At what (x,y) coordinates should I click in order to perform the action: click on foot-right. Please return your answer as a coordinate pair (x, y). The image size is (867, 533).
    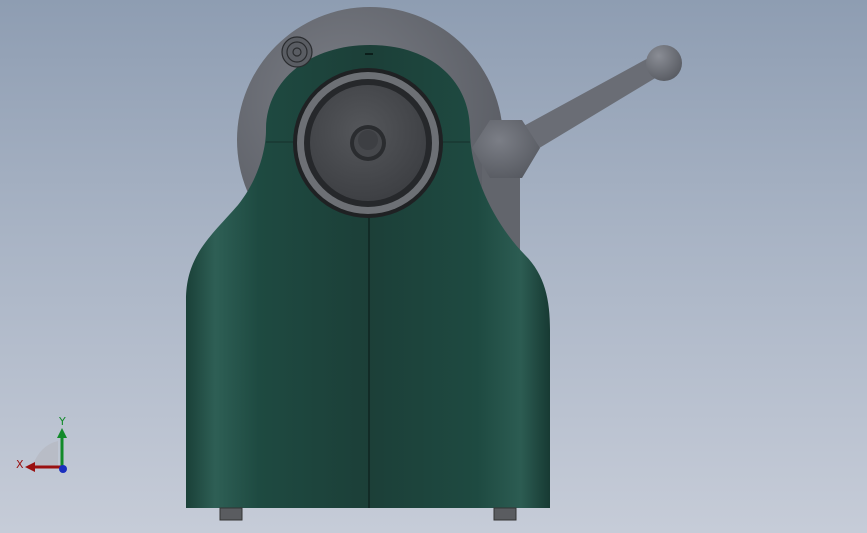
    Looking at the image, I should click on (505, 514).